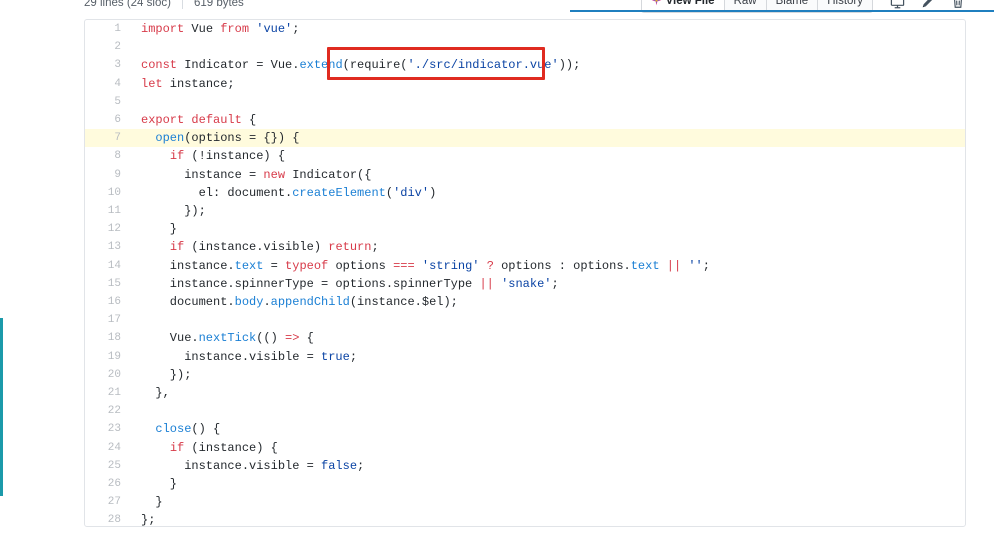 Image resolution: width=994 pixels, height=542 pixels. I want to click on code-line-row: 22, so click(525, 411).